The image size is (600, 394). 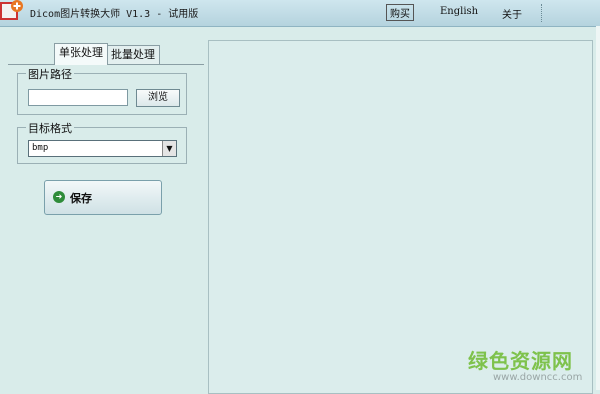 I want to click on format-select: bmp ▼, so click(x=102, y=148).